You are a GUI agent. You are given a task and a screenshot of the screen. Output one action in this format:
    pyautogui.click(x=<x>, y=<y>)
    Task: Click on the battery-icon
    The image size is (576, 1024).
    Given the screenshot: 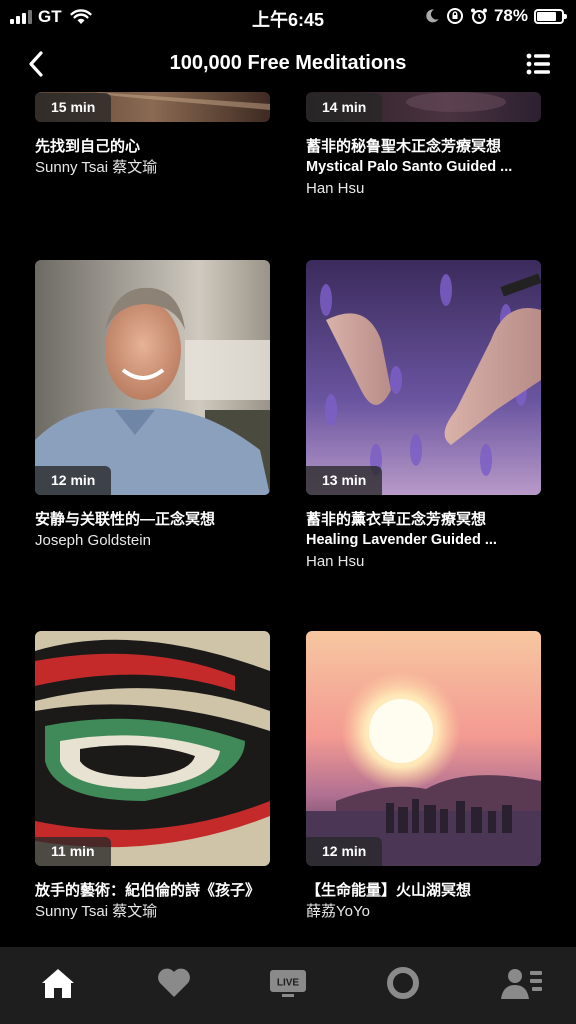 What is the action you would take?
    pyautogui.click(x=550, y=16)
    